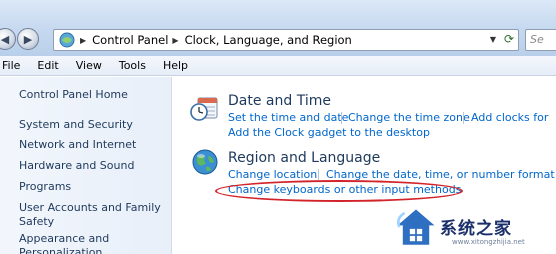  What do you see at coordinates (77, 145) in the screenshot?
I see `sidebar-item-network-and-internet: Network and Internet` at bounding box center [77, 145].